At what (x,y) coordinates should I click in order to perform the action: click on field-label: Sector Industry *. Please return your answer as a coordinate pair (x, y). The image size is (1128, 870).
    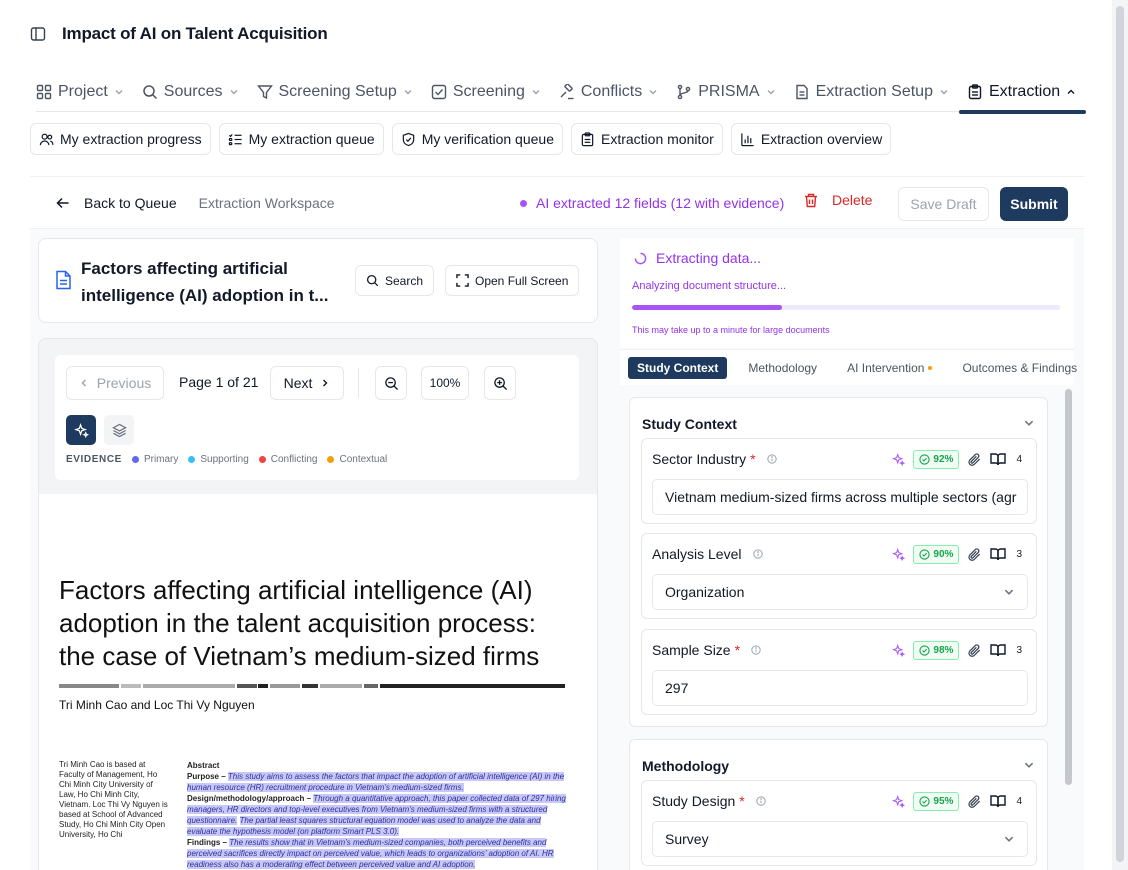
    Looking at the image, I should click on (714, 459).